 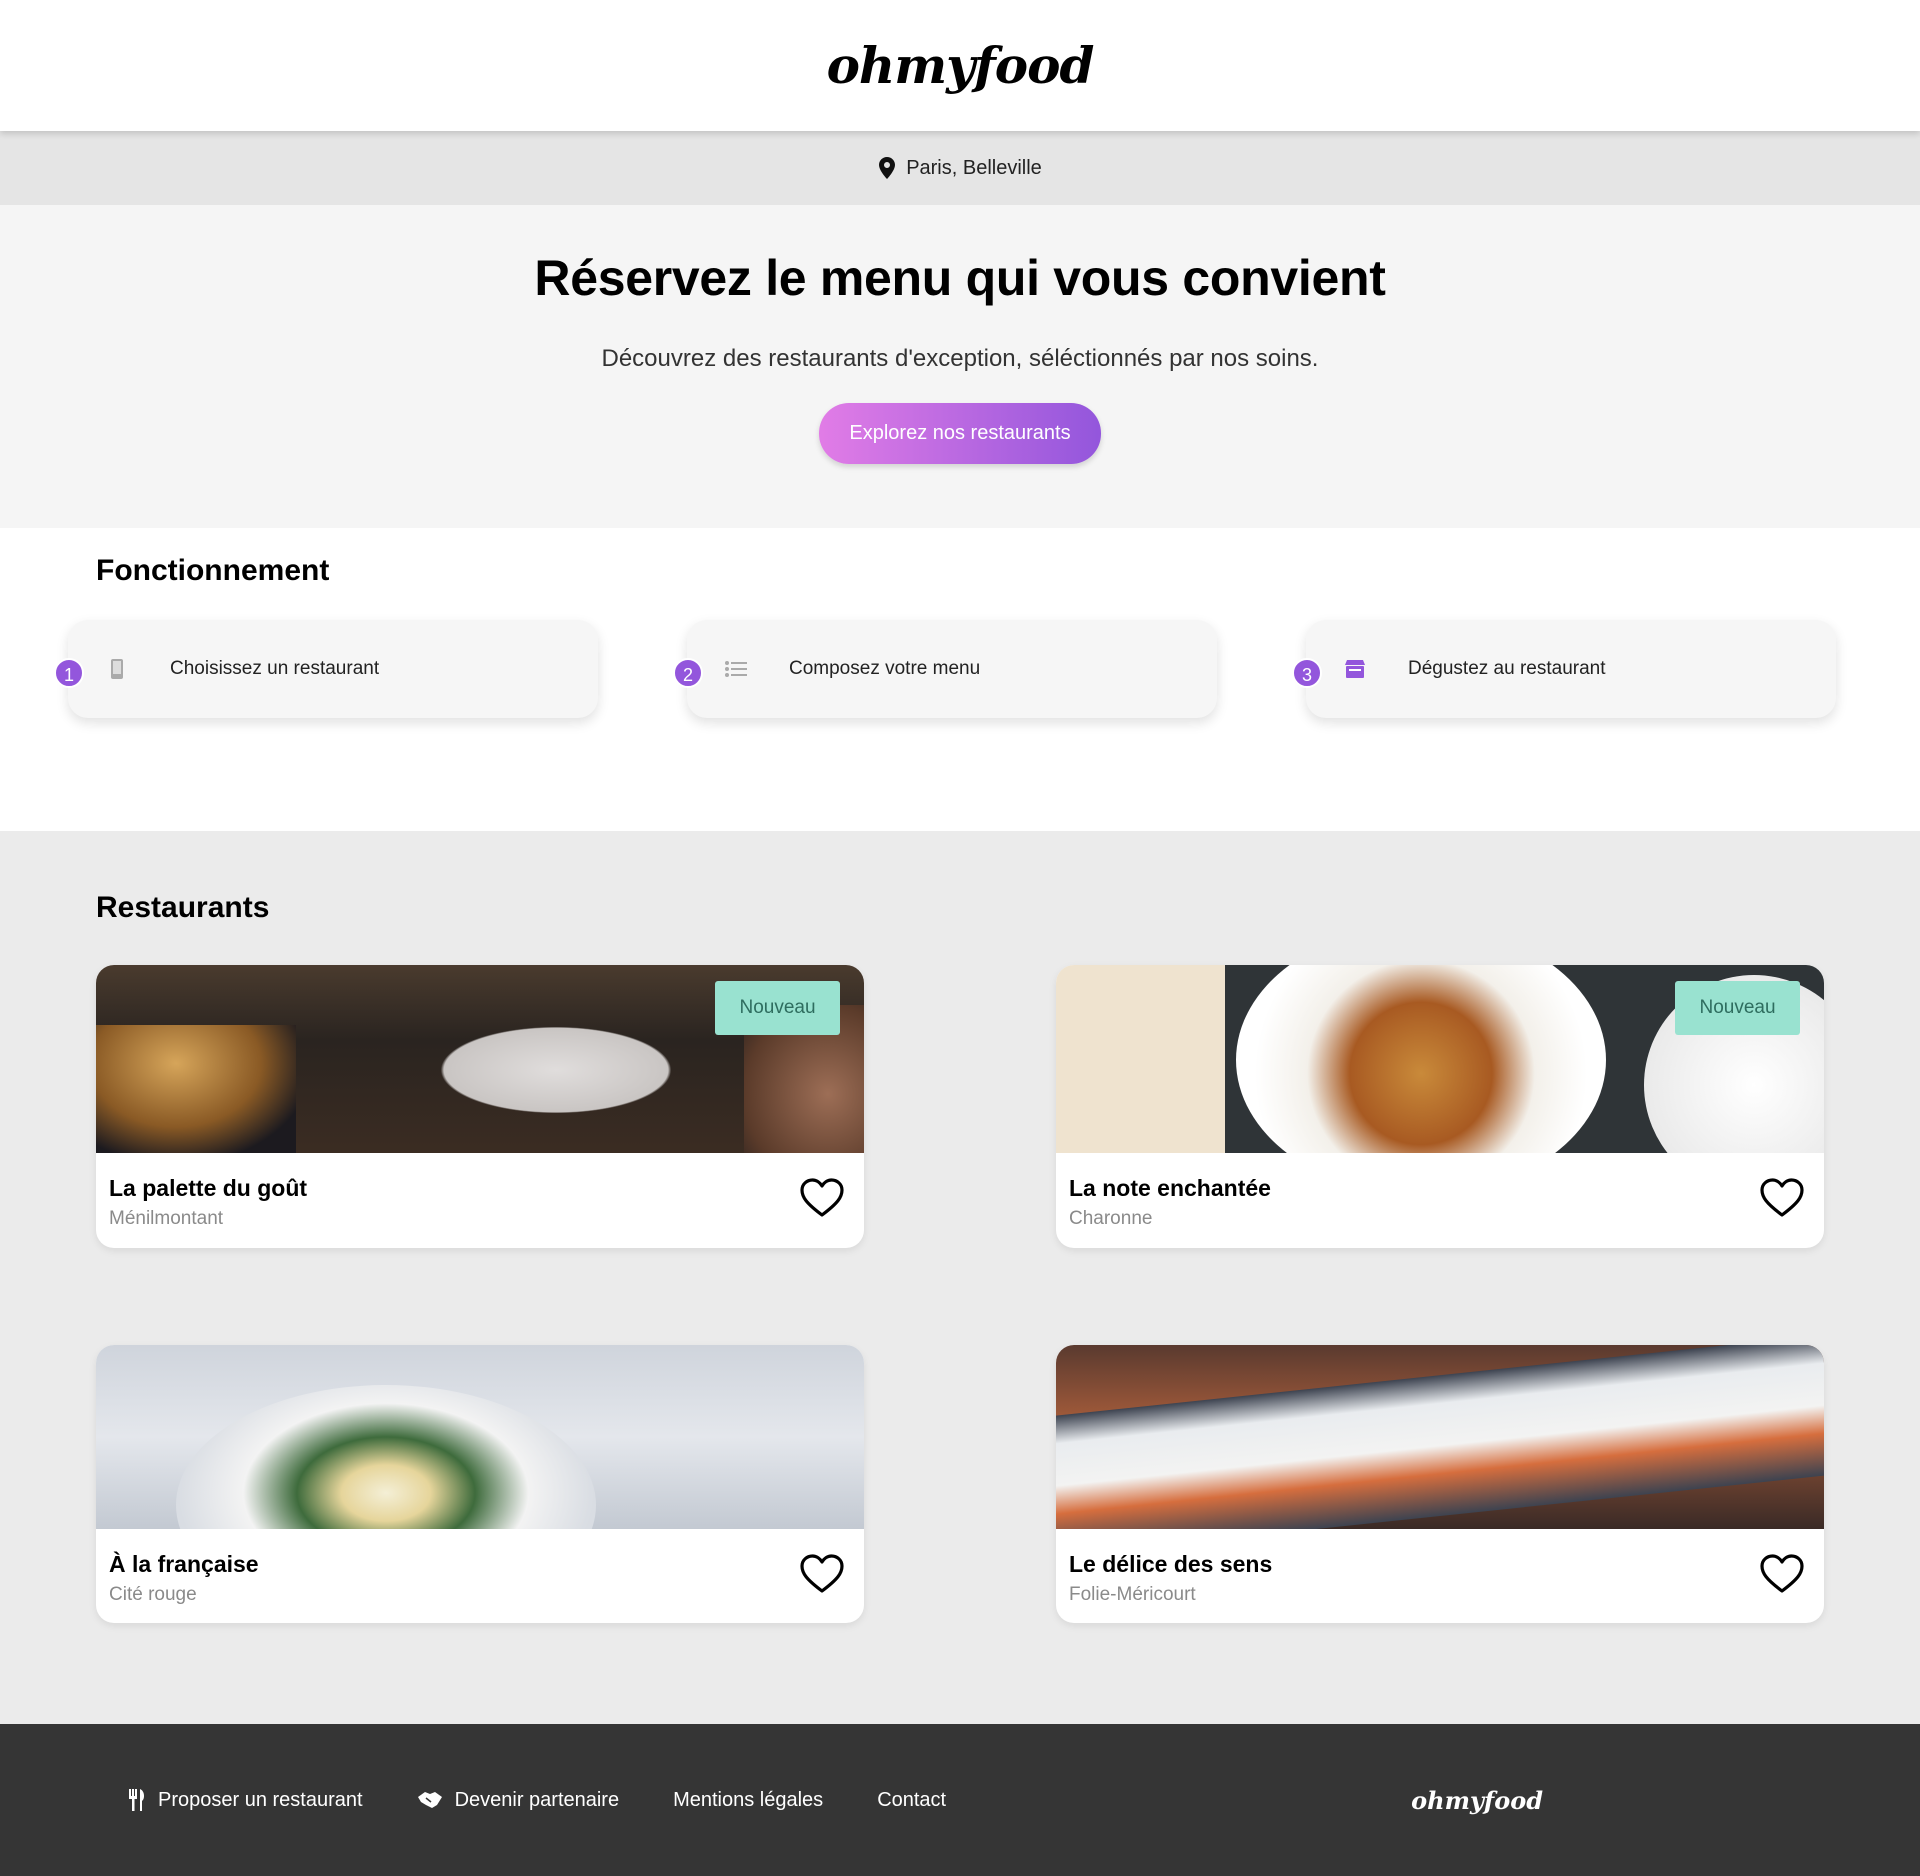 What do you see at coordinates (153, 1594) in the screenshot?
I see `restaurant-area: Cité rouge` at bounding box center [153, 1594].